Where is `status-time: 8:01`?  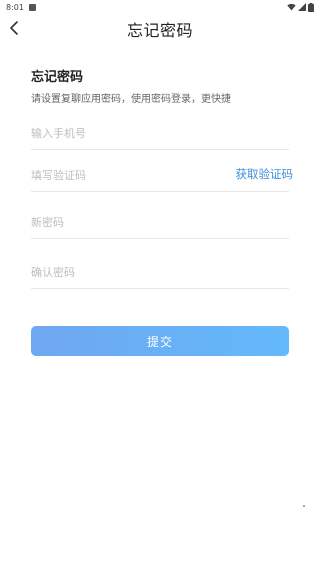 status-time: 8:01 is located at coordinates (15, 7).